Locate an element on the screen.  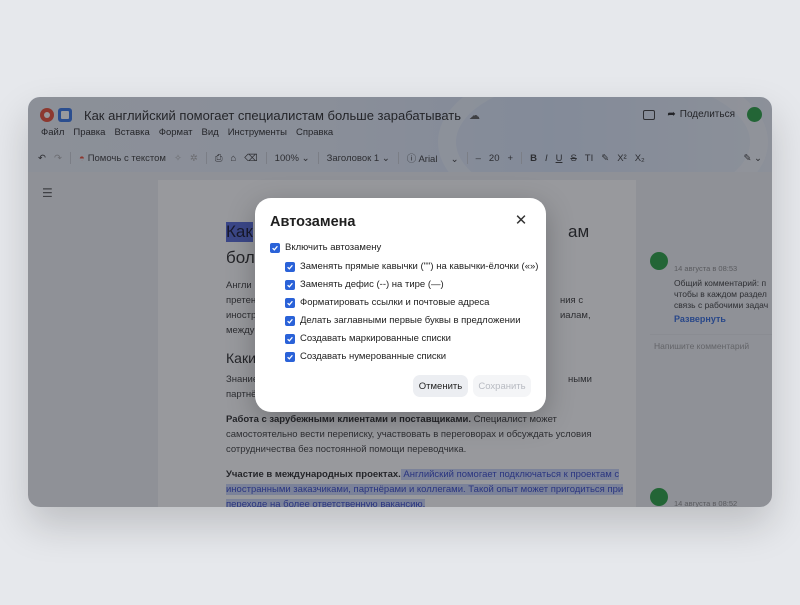
option-enable-autocorrect: Включить автозамену is located at coordinates (325, 247).